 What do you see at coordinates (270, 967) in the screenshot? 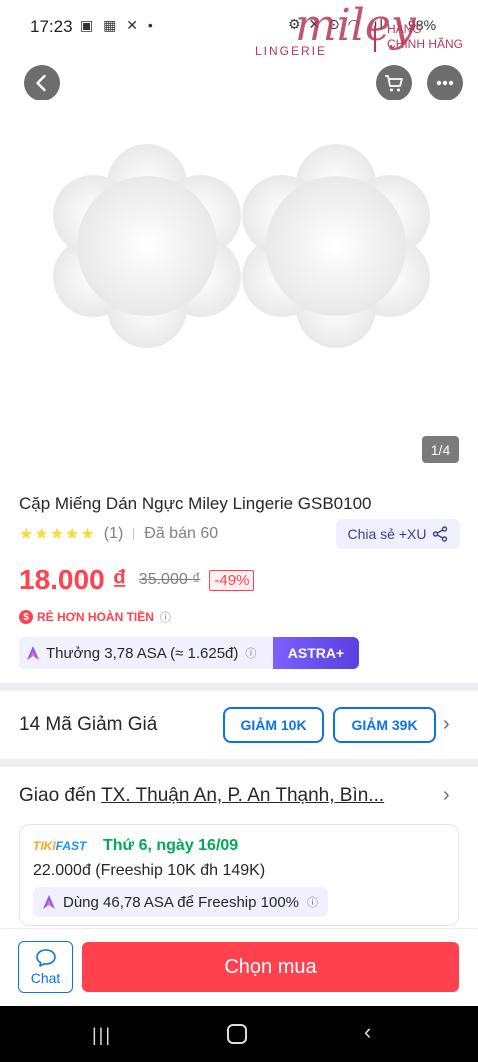
I see `buy-button: Chọn mua` at bounding box center [270, 967].